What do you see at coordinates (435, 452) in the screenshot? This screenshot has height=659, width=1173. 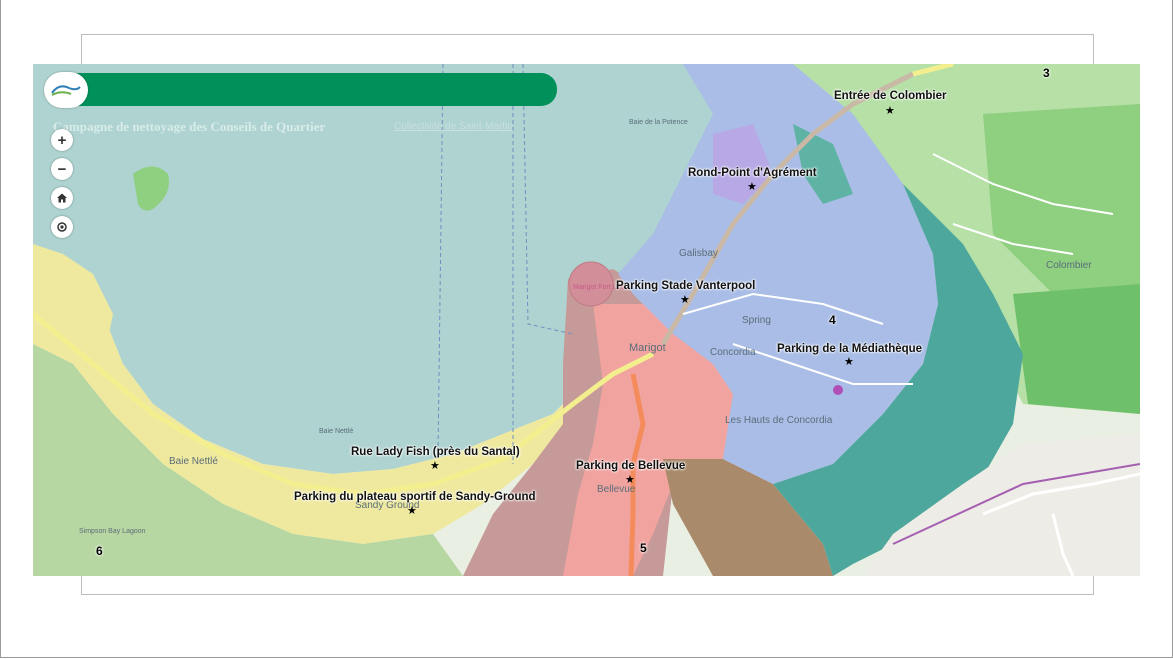 I see `marker-label: Rue Lady Fish (près du Santal)` at bounding box center [435, 452].